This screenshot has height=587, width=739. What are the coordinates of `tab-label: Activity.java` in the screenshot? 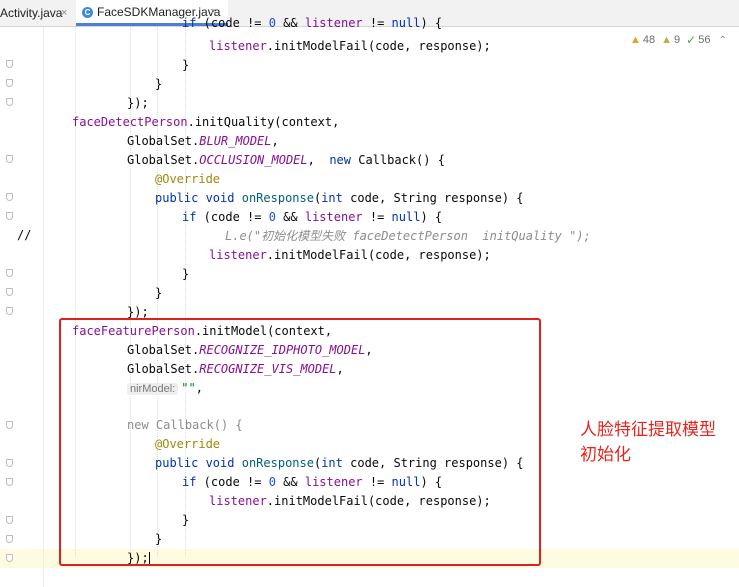 It's located at (31, 13).